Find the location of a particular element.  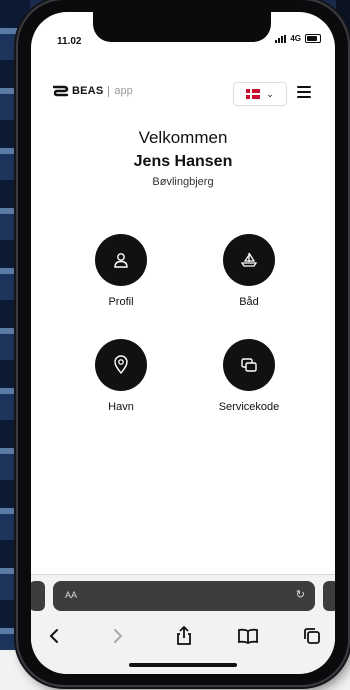

signal-icon is located at coordinates (281, 38).